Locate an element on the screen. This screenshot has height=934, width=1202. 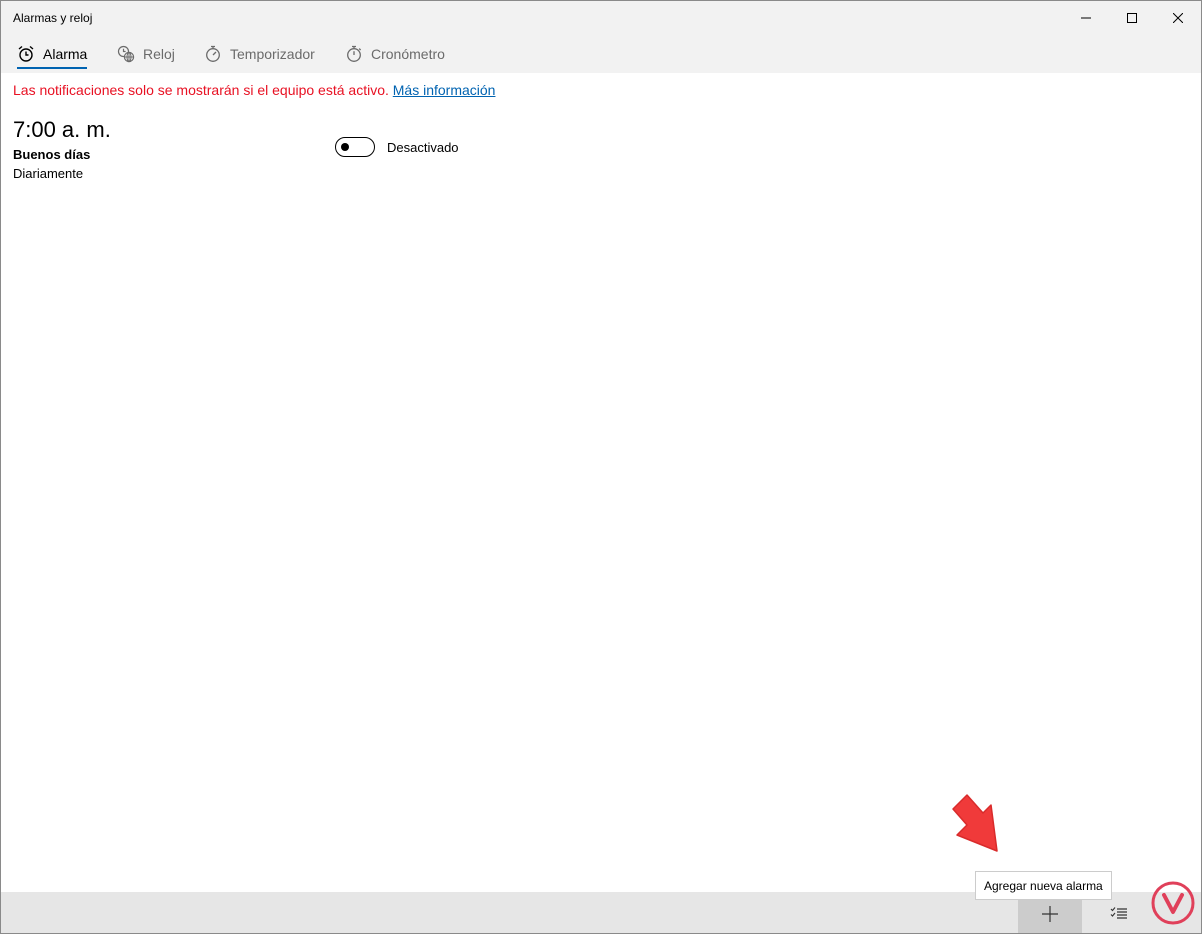
tab-label: Cronómetro is located at coordinates (408, 54).